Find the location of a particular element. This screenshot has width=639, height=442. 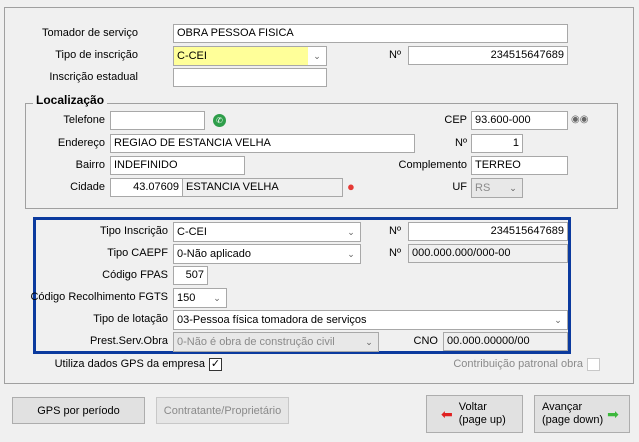

tomador-label: Tomador de serviço is located at coordinates (90, 33).